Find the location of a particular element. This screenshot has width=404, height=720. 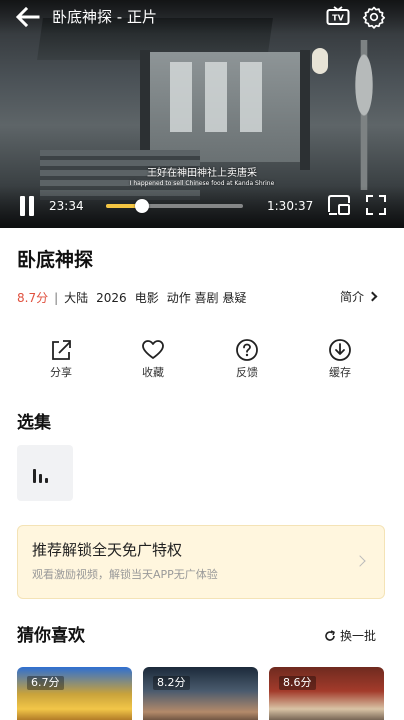

recommend-card: 6.7分 is located at coordinates (74, 693).